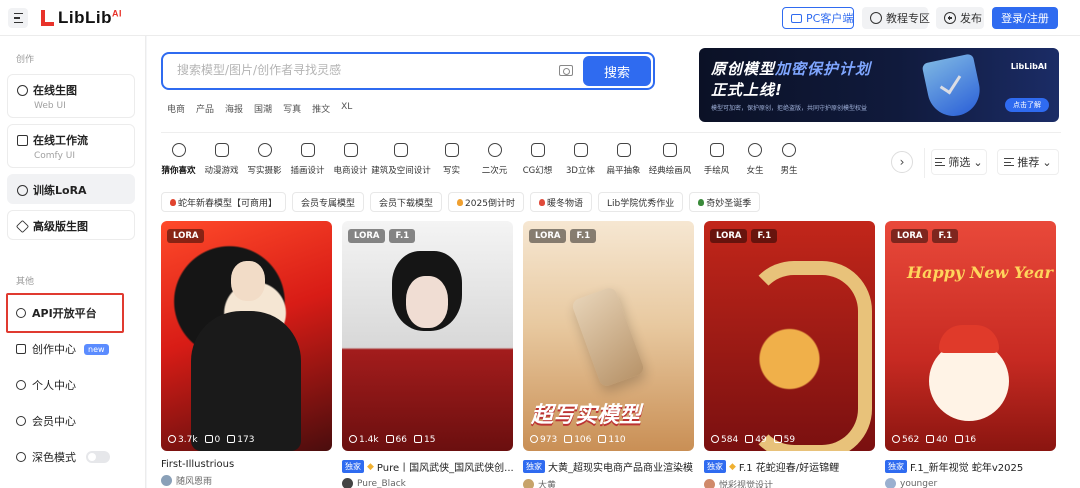  I want to click on building-icon, so click(401, 150).